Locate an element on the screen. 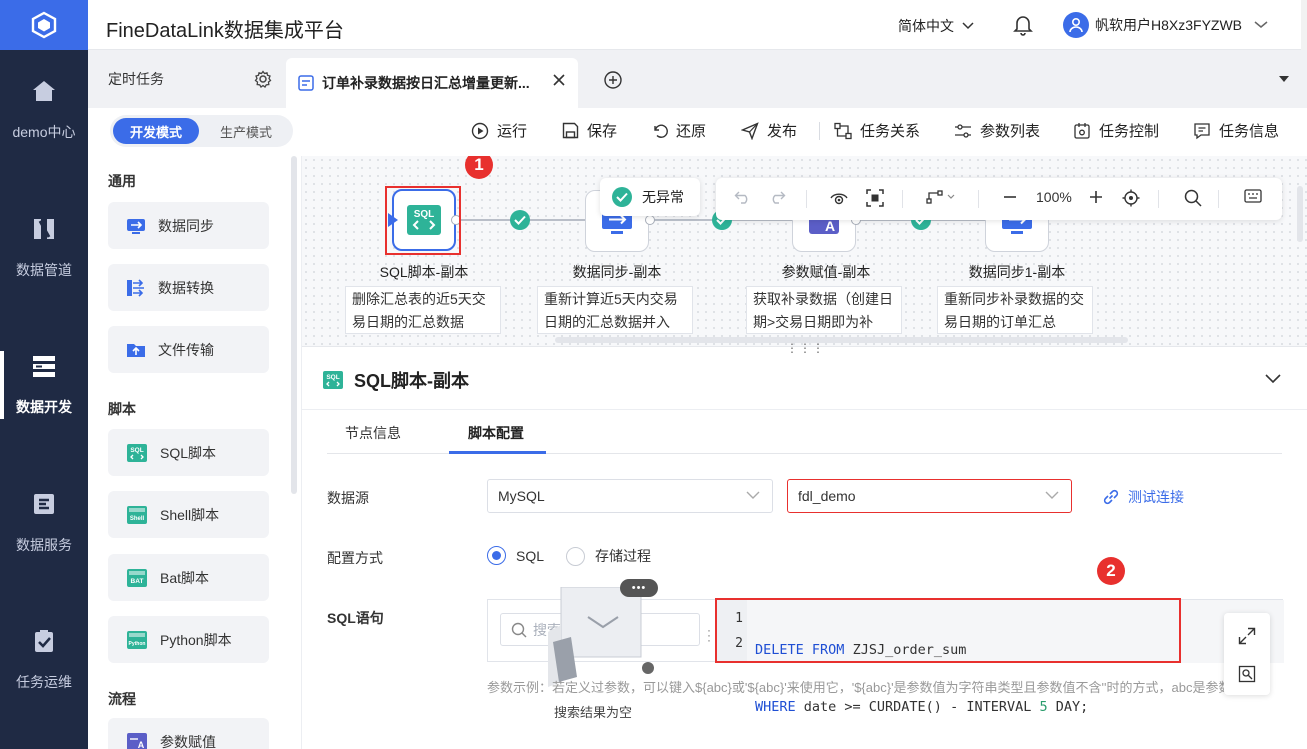 The height and width of the screenshot is (749, 1307). layout-icon is located at coordinates (941, 197).